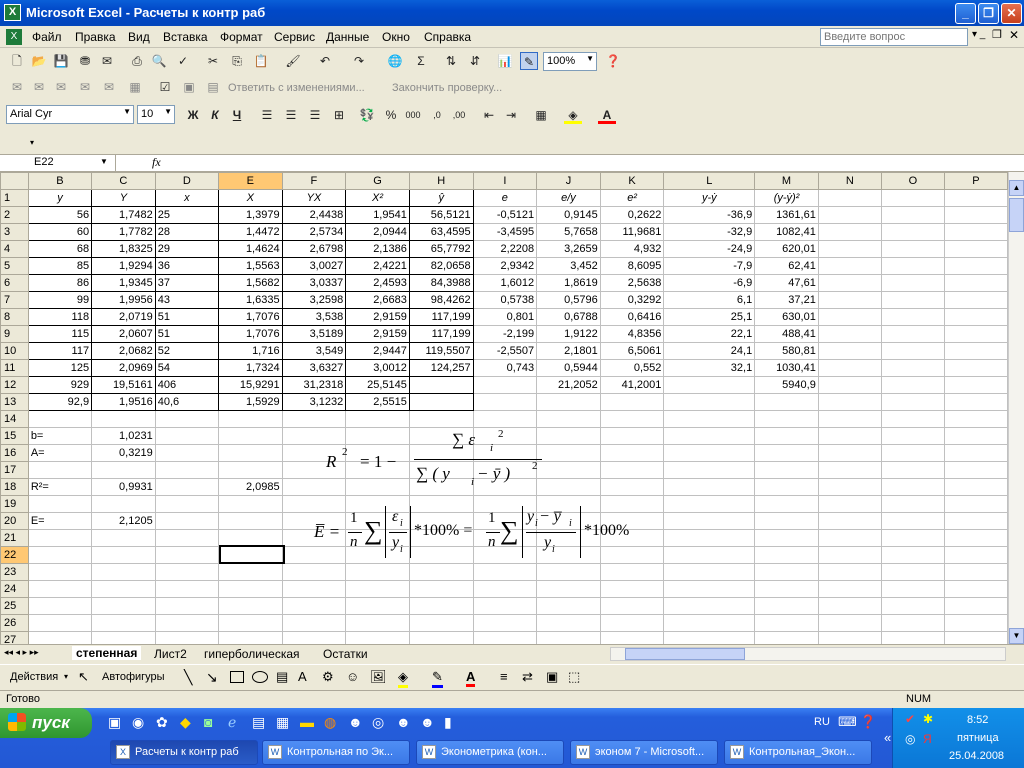 The image size is (1024, 768). What do you see at coordinates (489, 115) in the screenshot?
I see `decrease-indent-icon: ⇤` at bounding box center [489, 115].